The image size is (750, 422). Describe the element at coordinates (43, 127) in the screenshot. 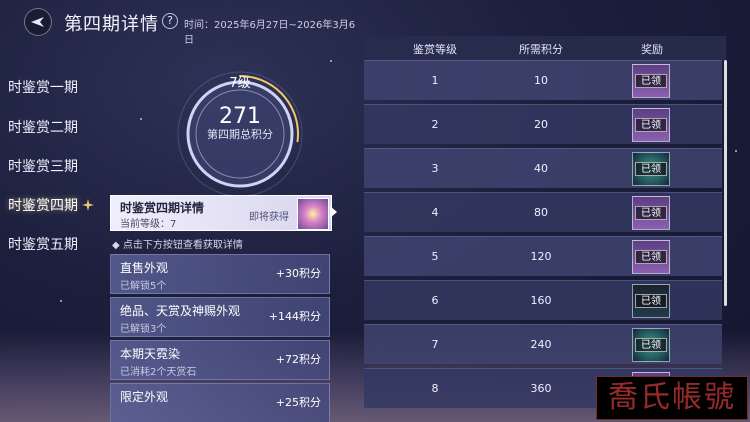

I see `sidebar-item-period-2: 时鉴赏二期` at that location.